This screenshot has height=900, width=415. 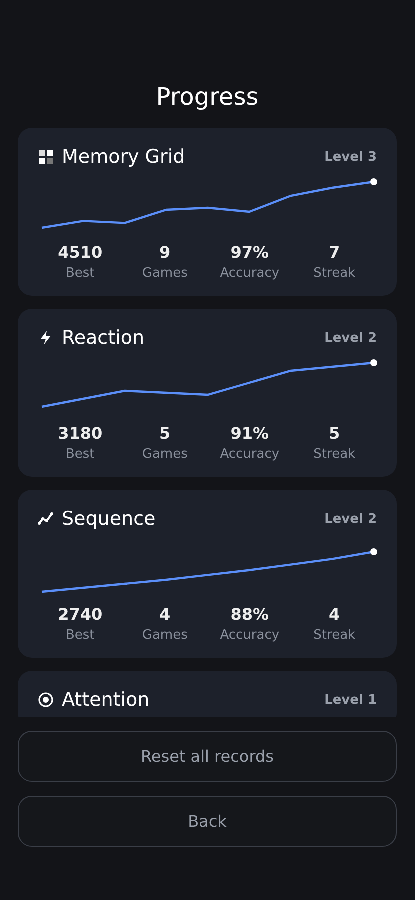 I want to click on stat-value: 3180, so click(x=80, y=434).